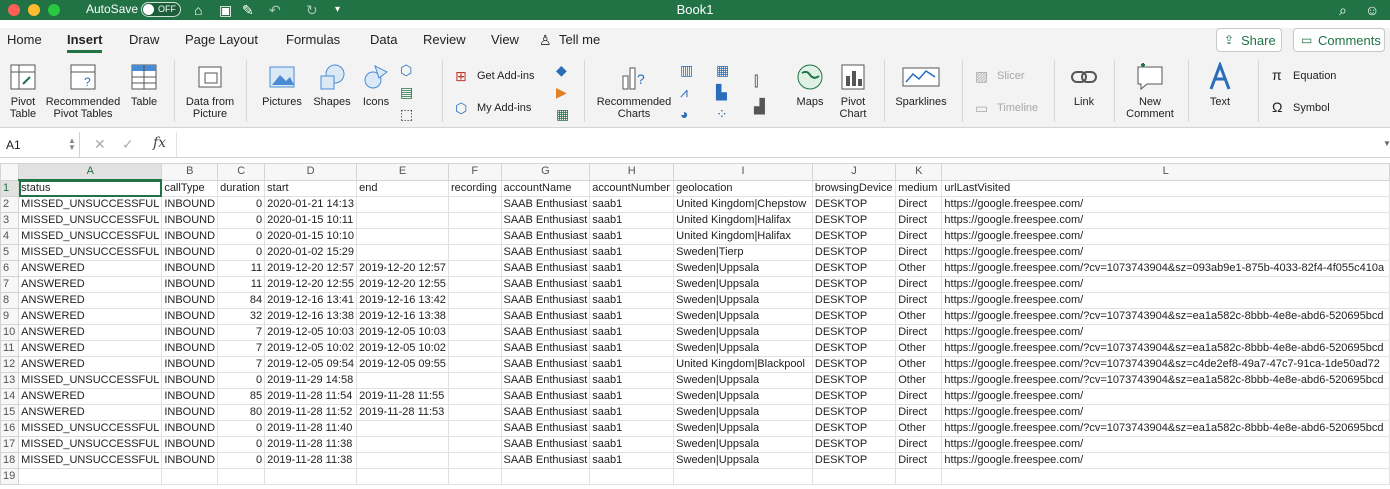 This screenshot has height=489, width=1390. Describe the element at coordinates (241, 348) in the screenshot. I see `cell-c11: 7` at that location.